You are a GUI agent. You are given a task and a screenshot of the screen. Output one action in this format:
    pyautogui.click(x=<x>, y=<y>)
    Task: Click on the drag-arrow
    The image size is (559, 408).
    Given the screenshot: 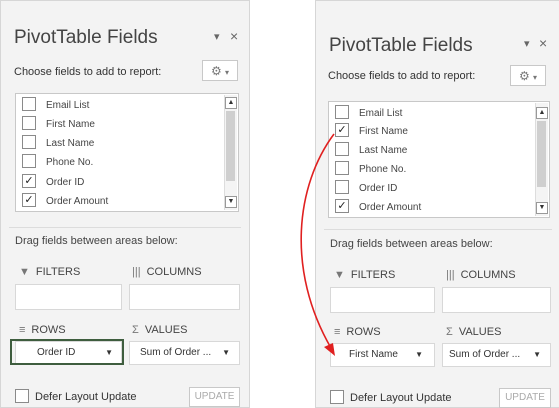 What is the action you would take?
    pyautogui.click(x=317, y=244)
    